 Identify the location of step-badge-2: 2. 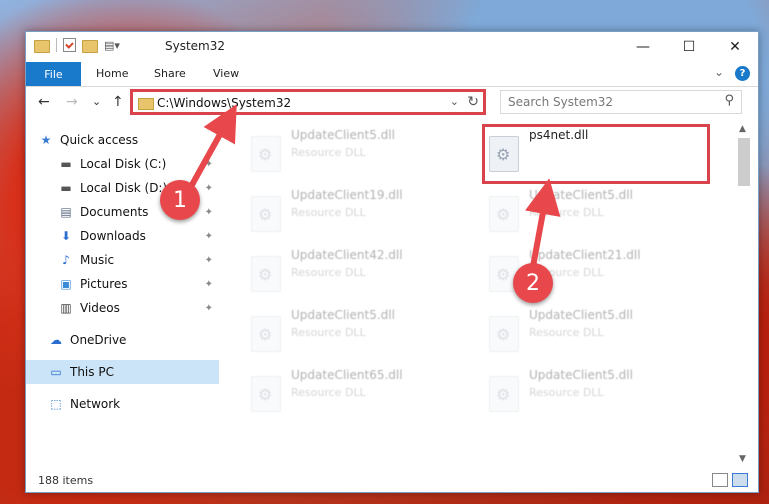
(533, 283).